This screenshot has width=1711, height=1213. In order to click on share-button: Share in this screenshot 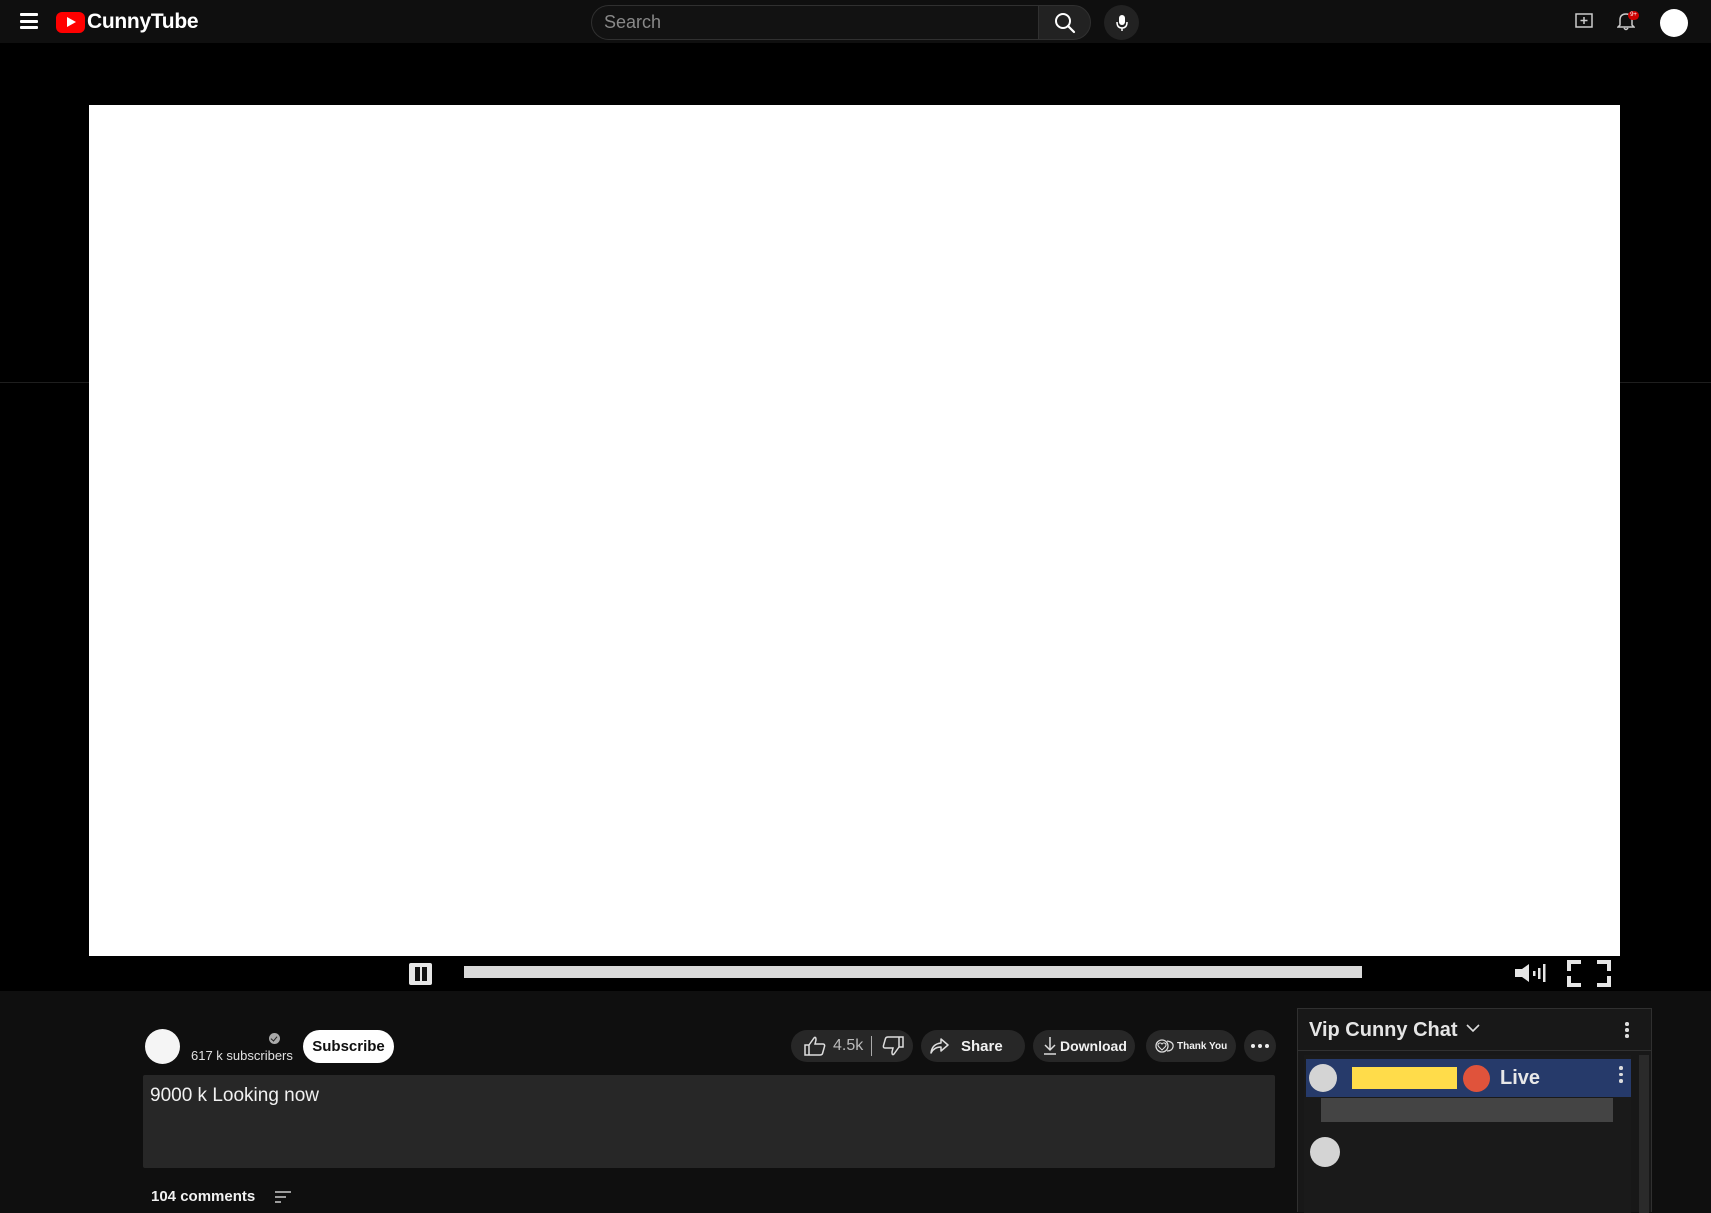, I will do `click(973, 1046)`.